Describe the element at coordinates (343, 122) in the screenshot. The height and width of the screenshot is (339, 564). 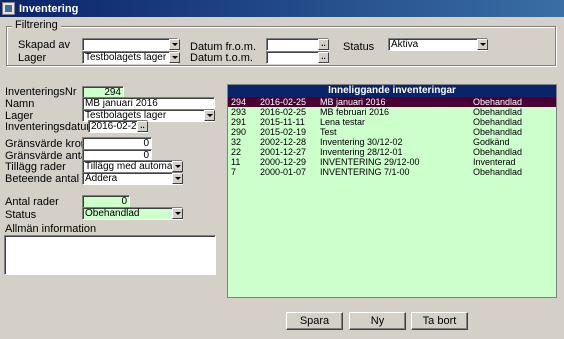
I see `row-name: Lena testar` at that location.